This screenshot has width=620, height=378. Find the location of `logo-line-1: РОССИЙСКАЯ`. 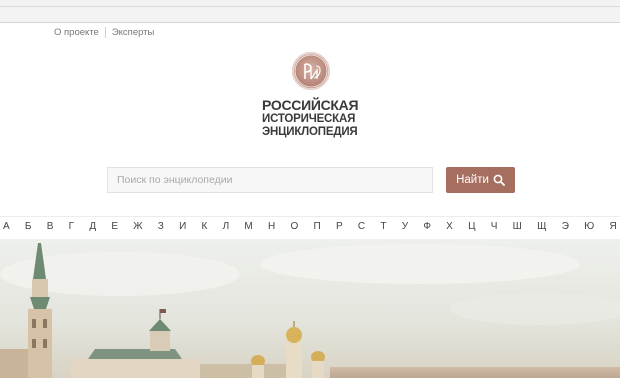

logo-line-1: РОССИЙСКАЯ is located at coordinates (310, 105).